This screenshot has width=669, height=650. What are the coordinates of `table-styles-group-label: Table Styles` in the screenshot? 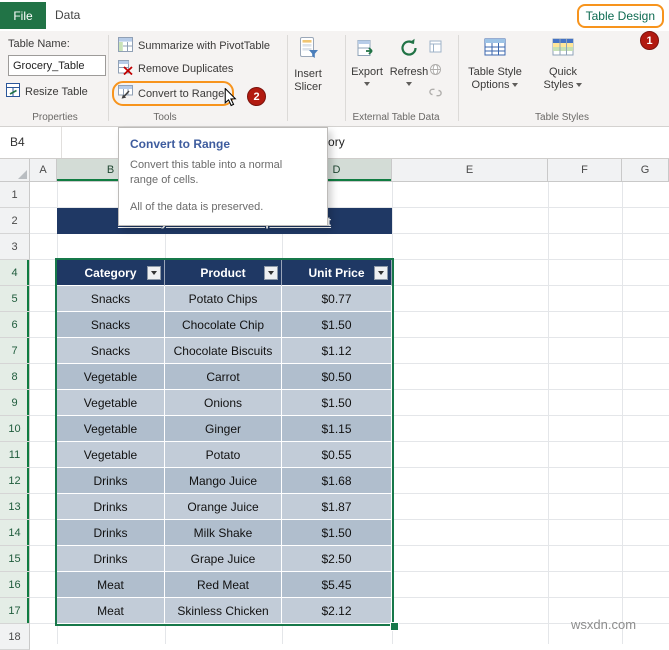 It's located at (562, 117).